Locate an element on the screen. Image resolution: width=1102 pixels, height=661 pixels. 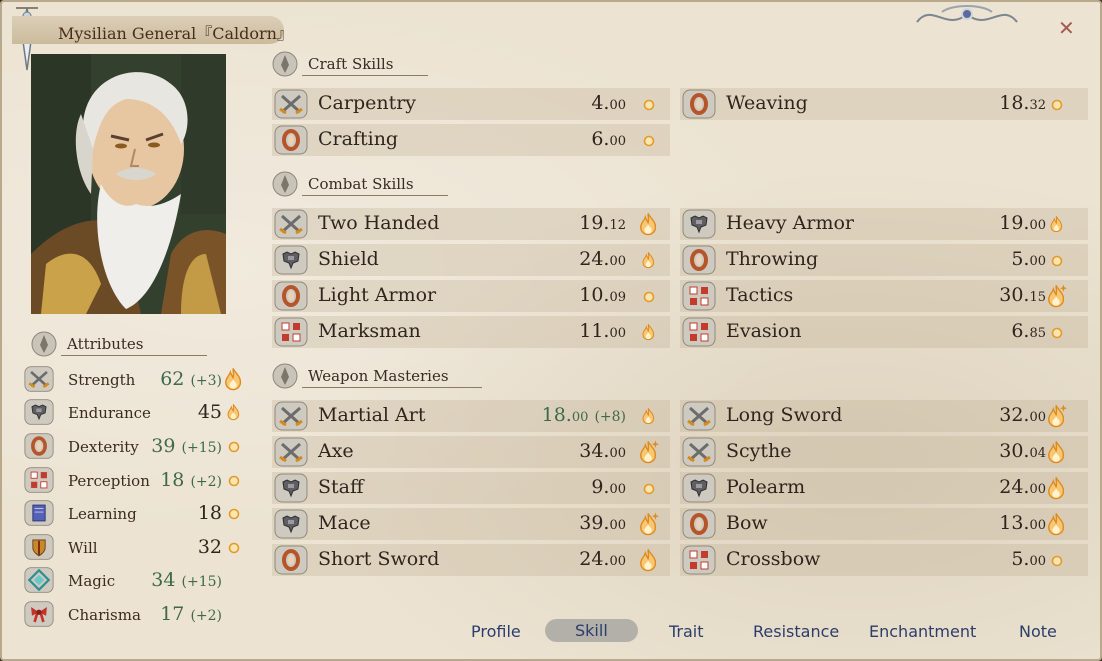
skill-value-int: 19. is located at coordinates (1014, 223).